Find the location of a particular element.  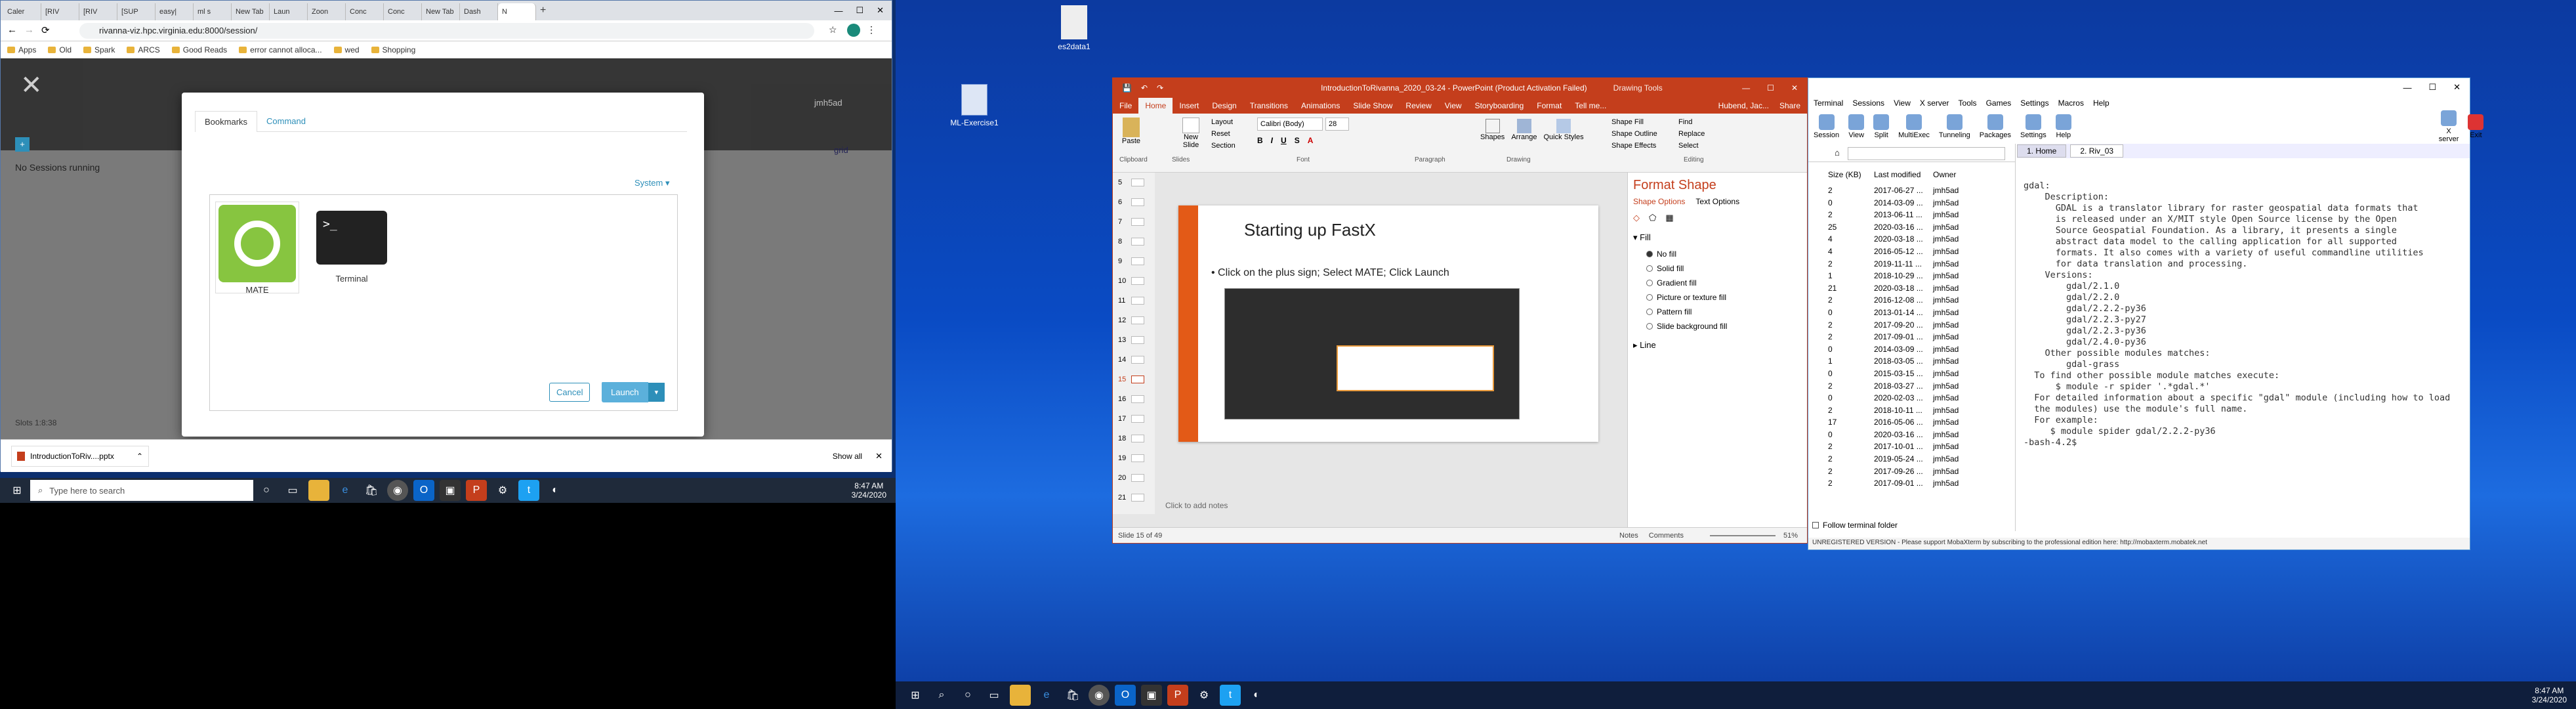

slide-thumb: 9 is located at coordinates (1134, 261).